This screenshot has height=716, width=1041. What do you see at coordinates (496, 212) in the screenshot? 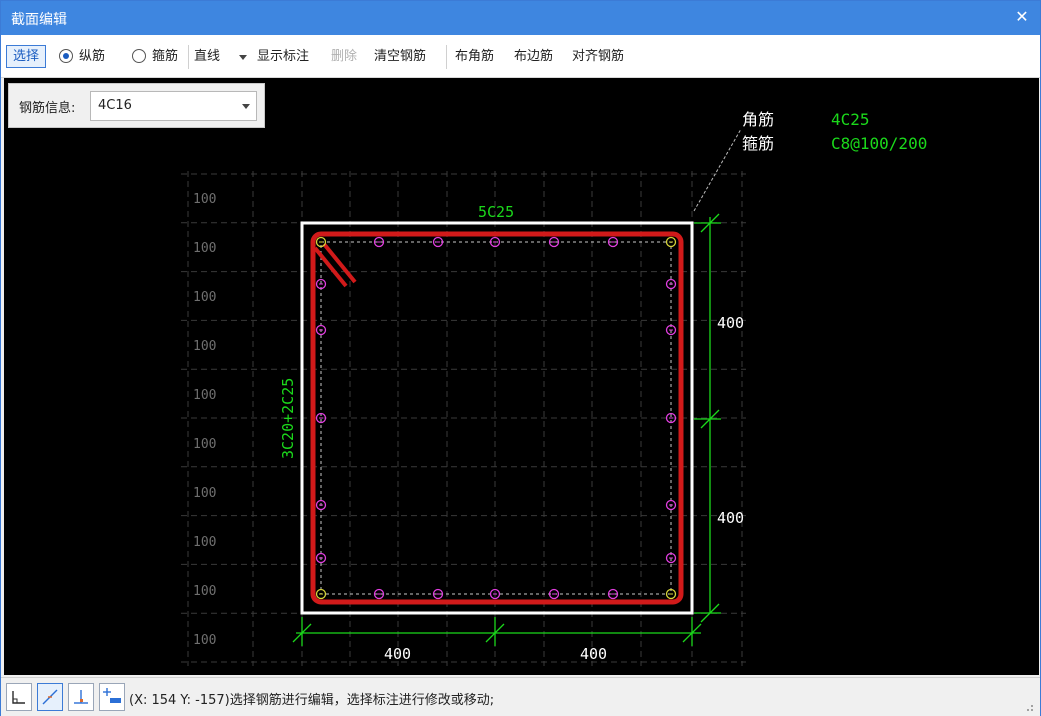
I see `top-rebar-label: 5C25` at bounding box center [496, 212].